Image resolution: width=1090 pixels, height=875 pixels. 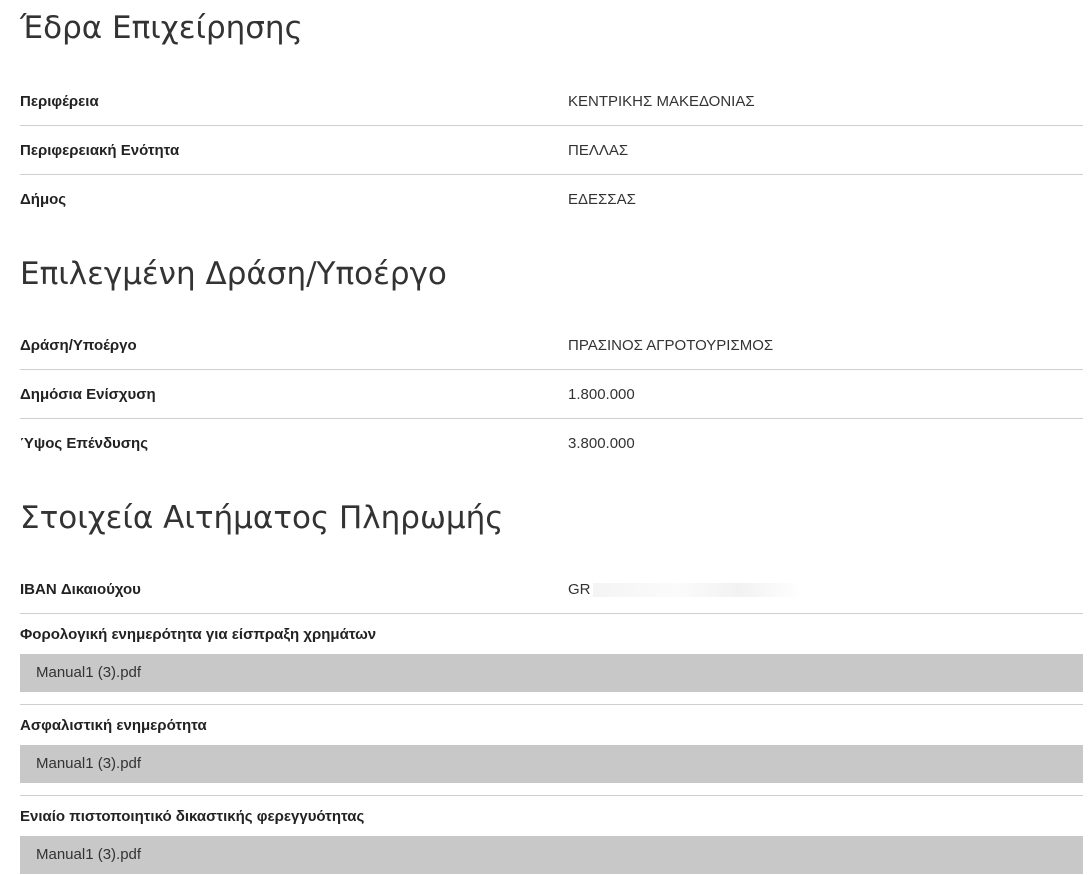 I want to click on table-row: Δήμος ΕΔΕΣΣΑΣ, so click(x=551, y=199).